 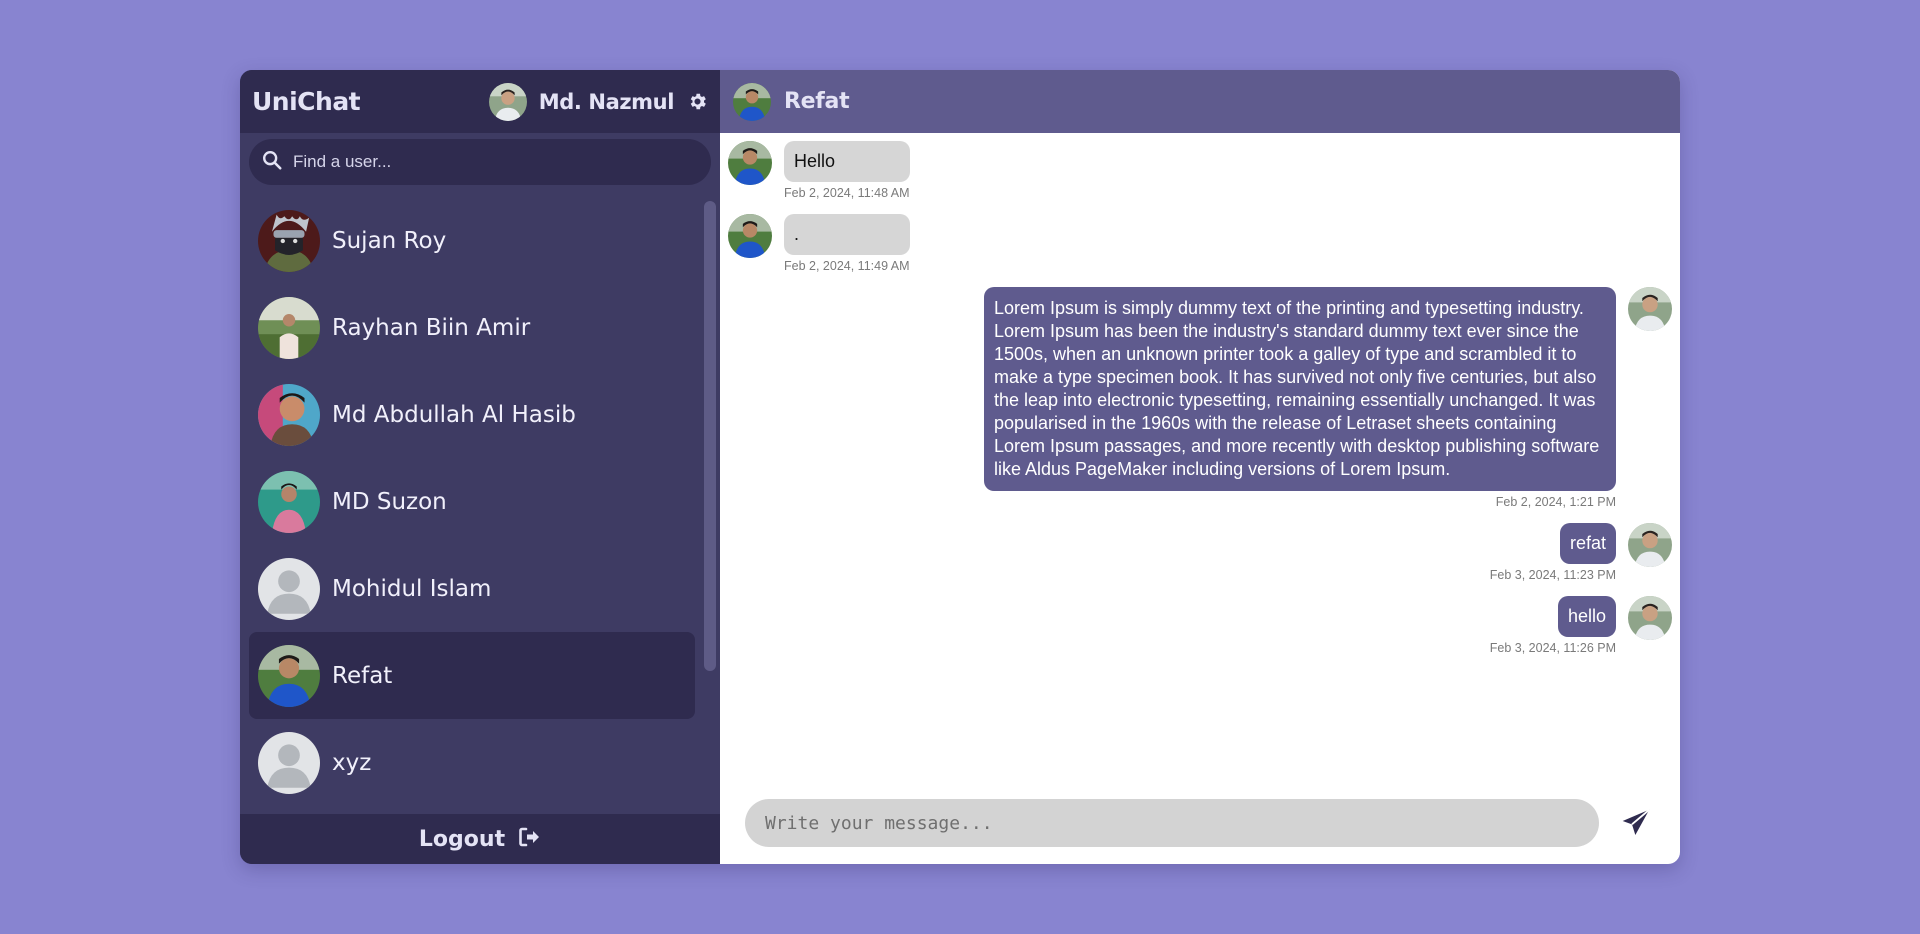 I want to click on message-outgoing: hello Feb 3, 2024, 11:26 PM, so click(x=1200, y=625).